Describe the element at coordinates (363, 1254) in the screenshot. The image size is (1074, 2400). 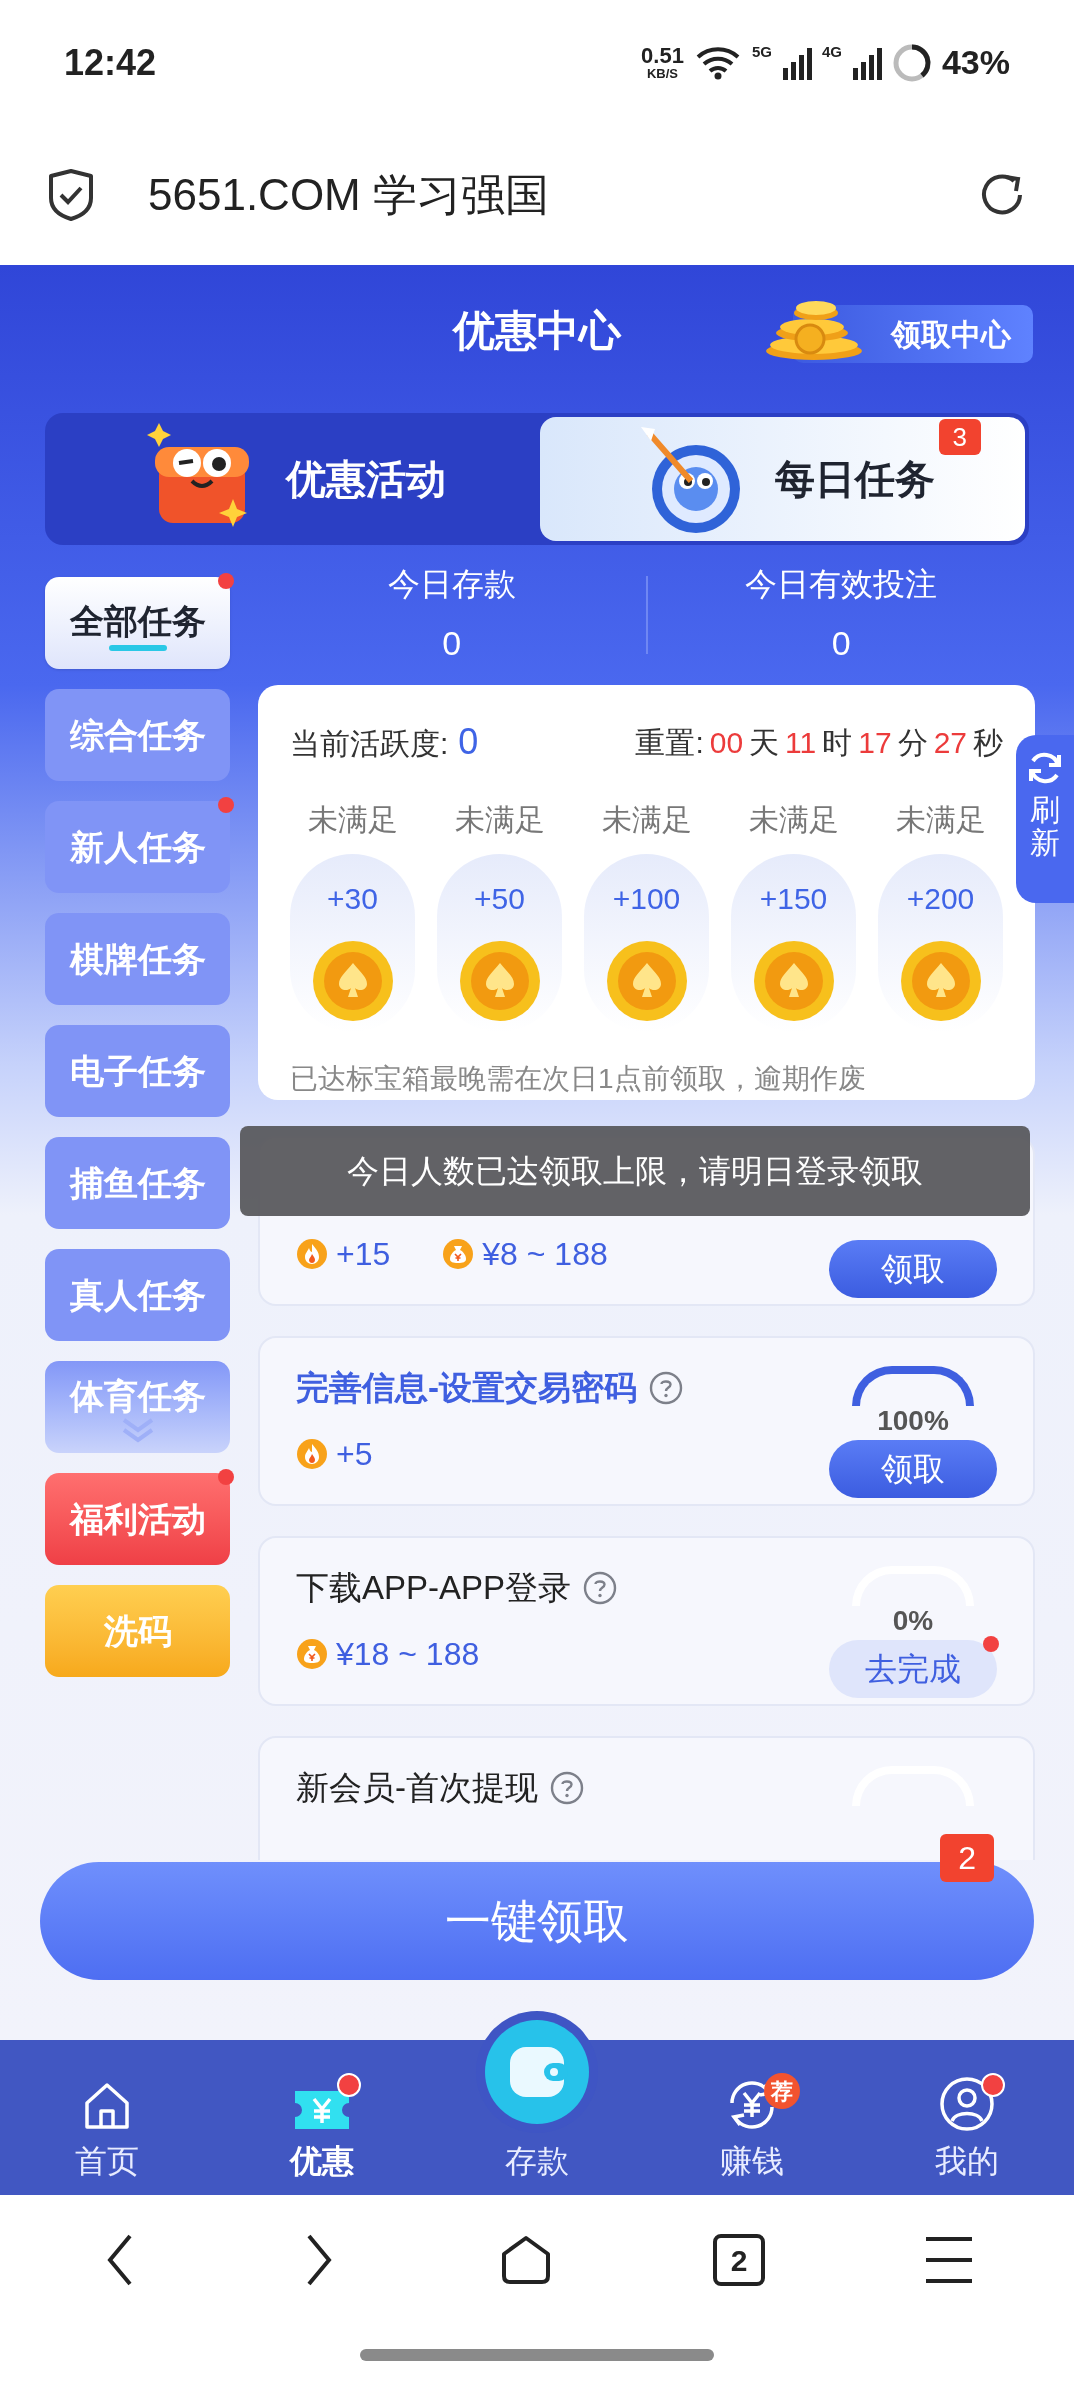
I see `reward-amount: +15` at that location.